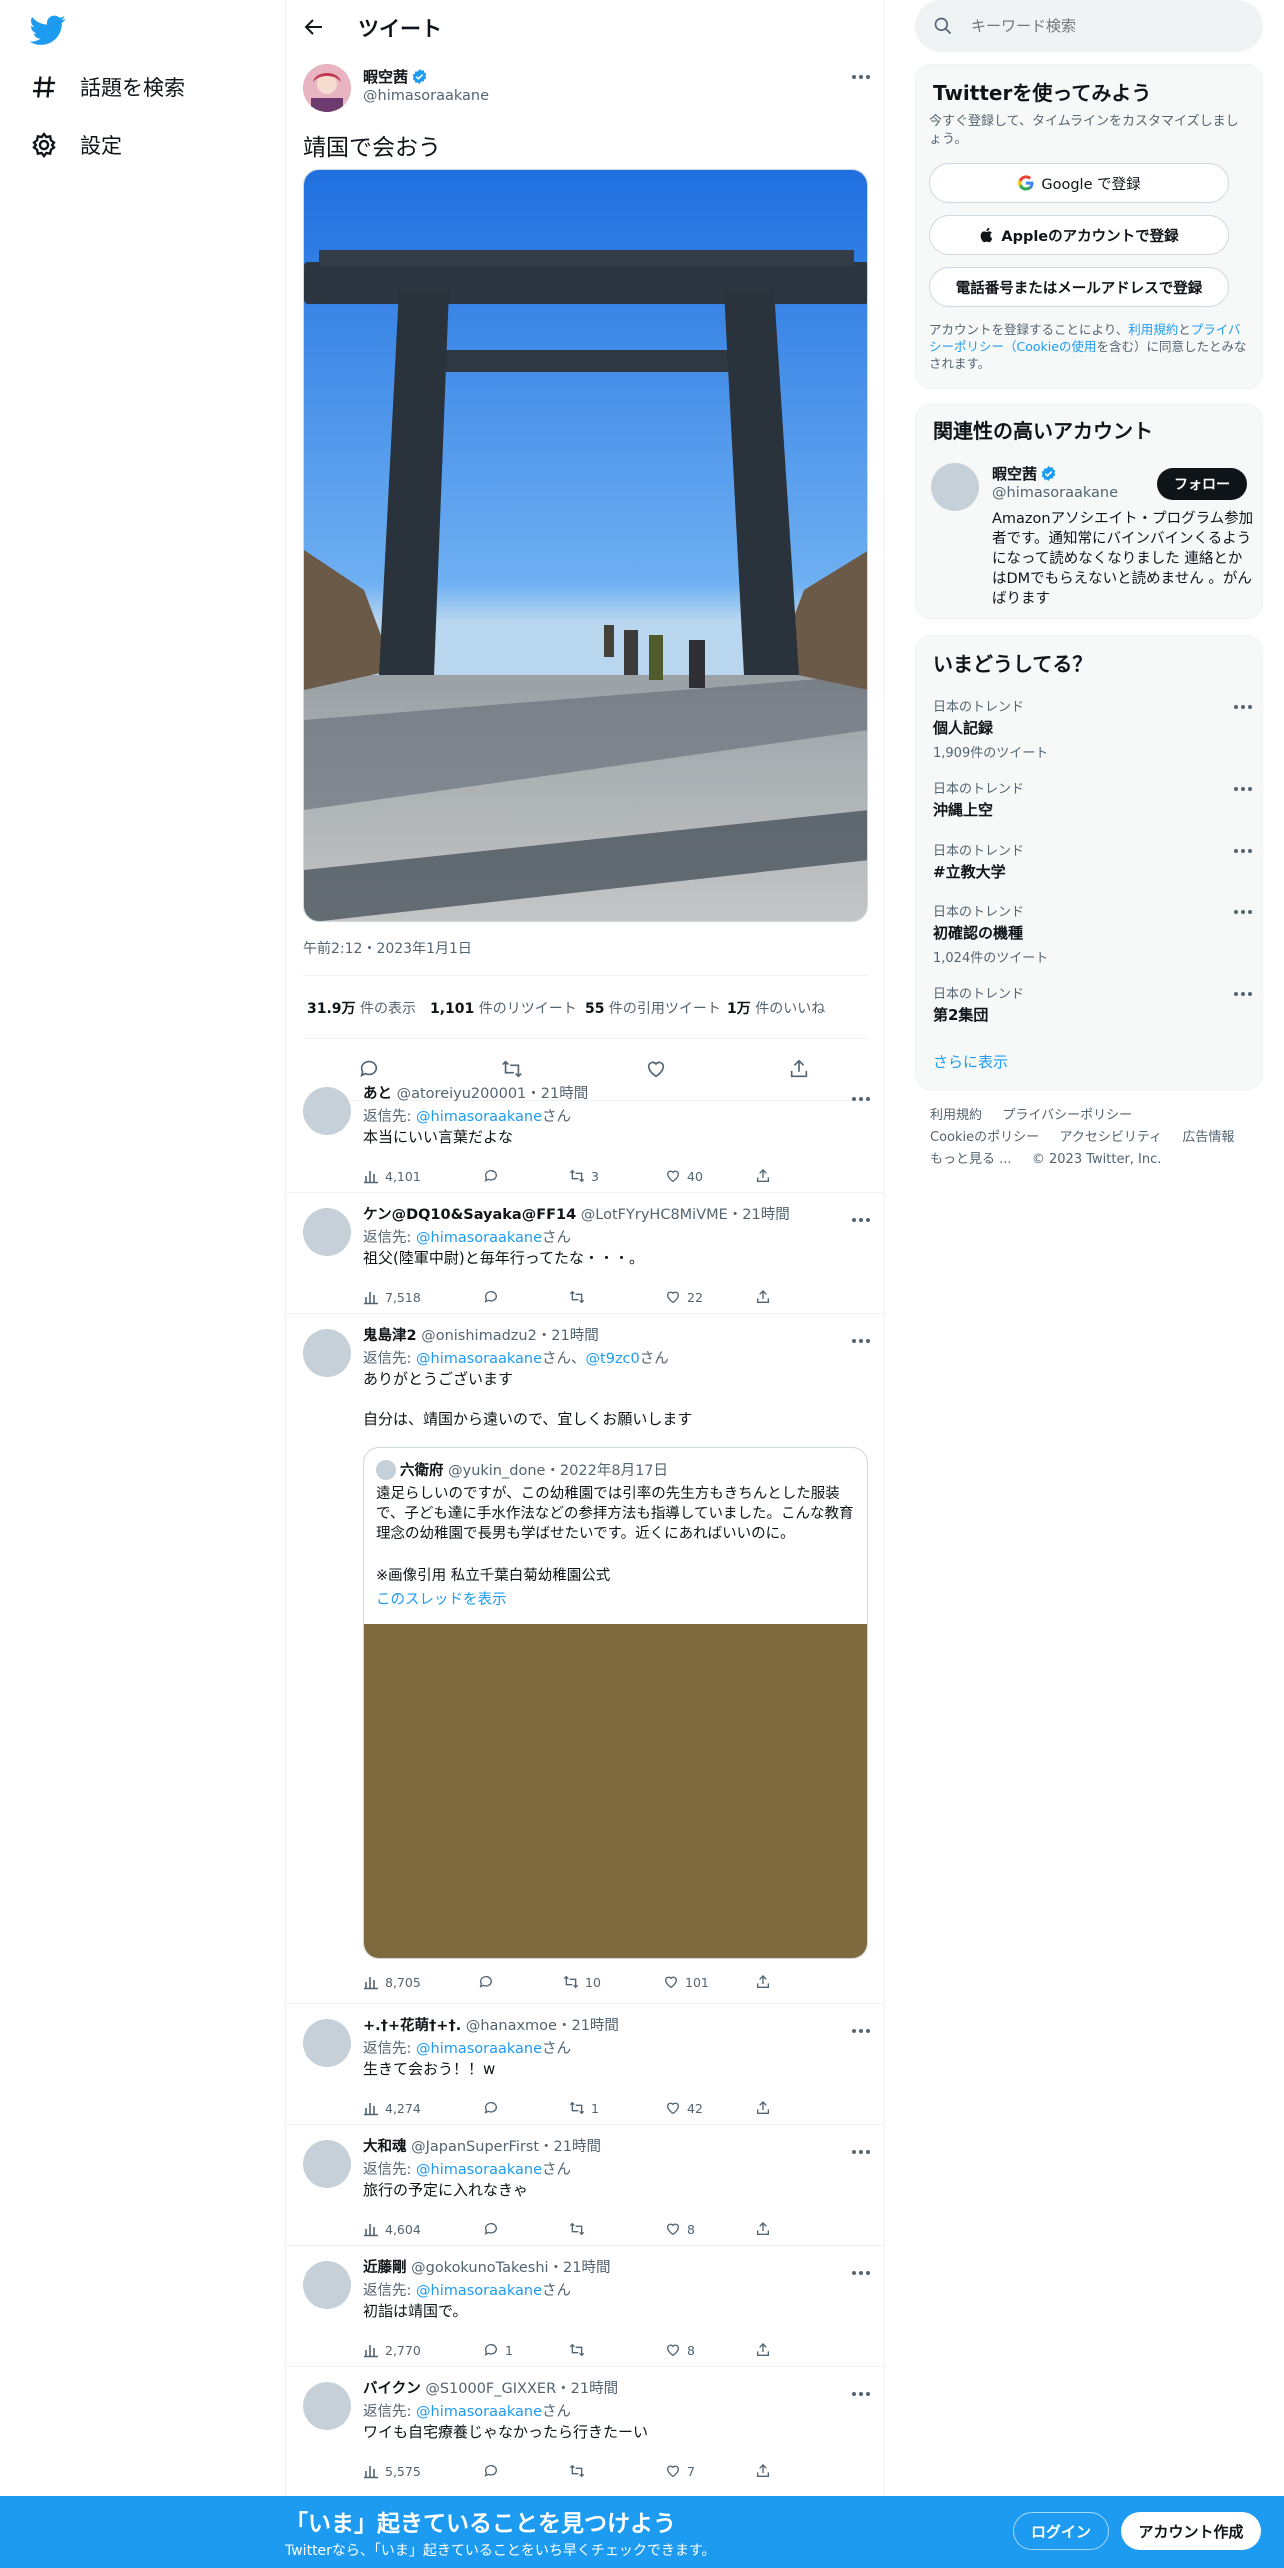 The width and height of the screenshot is (1284, 2568). Describe the element at coordinates (1067, 1115) in the screenshot. I see `footer-privacy: プライバシーポリシー` at that location.